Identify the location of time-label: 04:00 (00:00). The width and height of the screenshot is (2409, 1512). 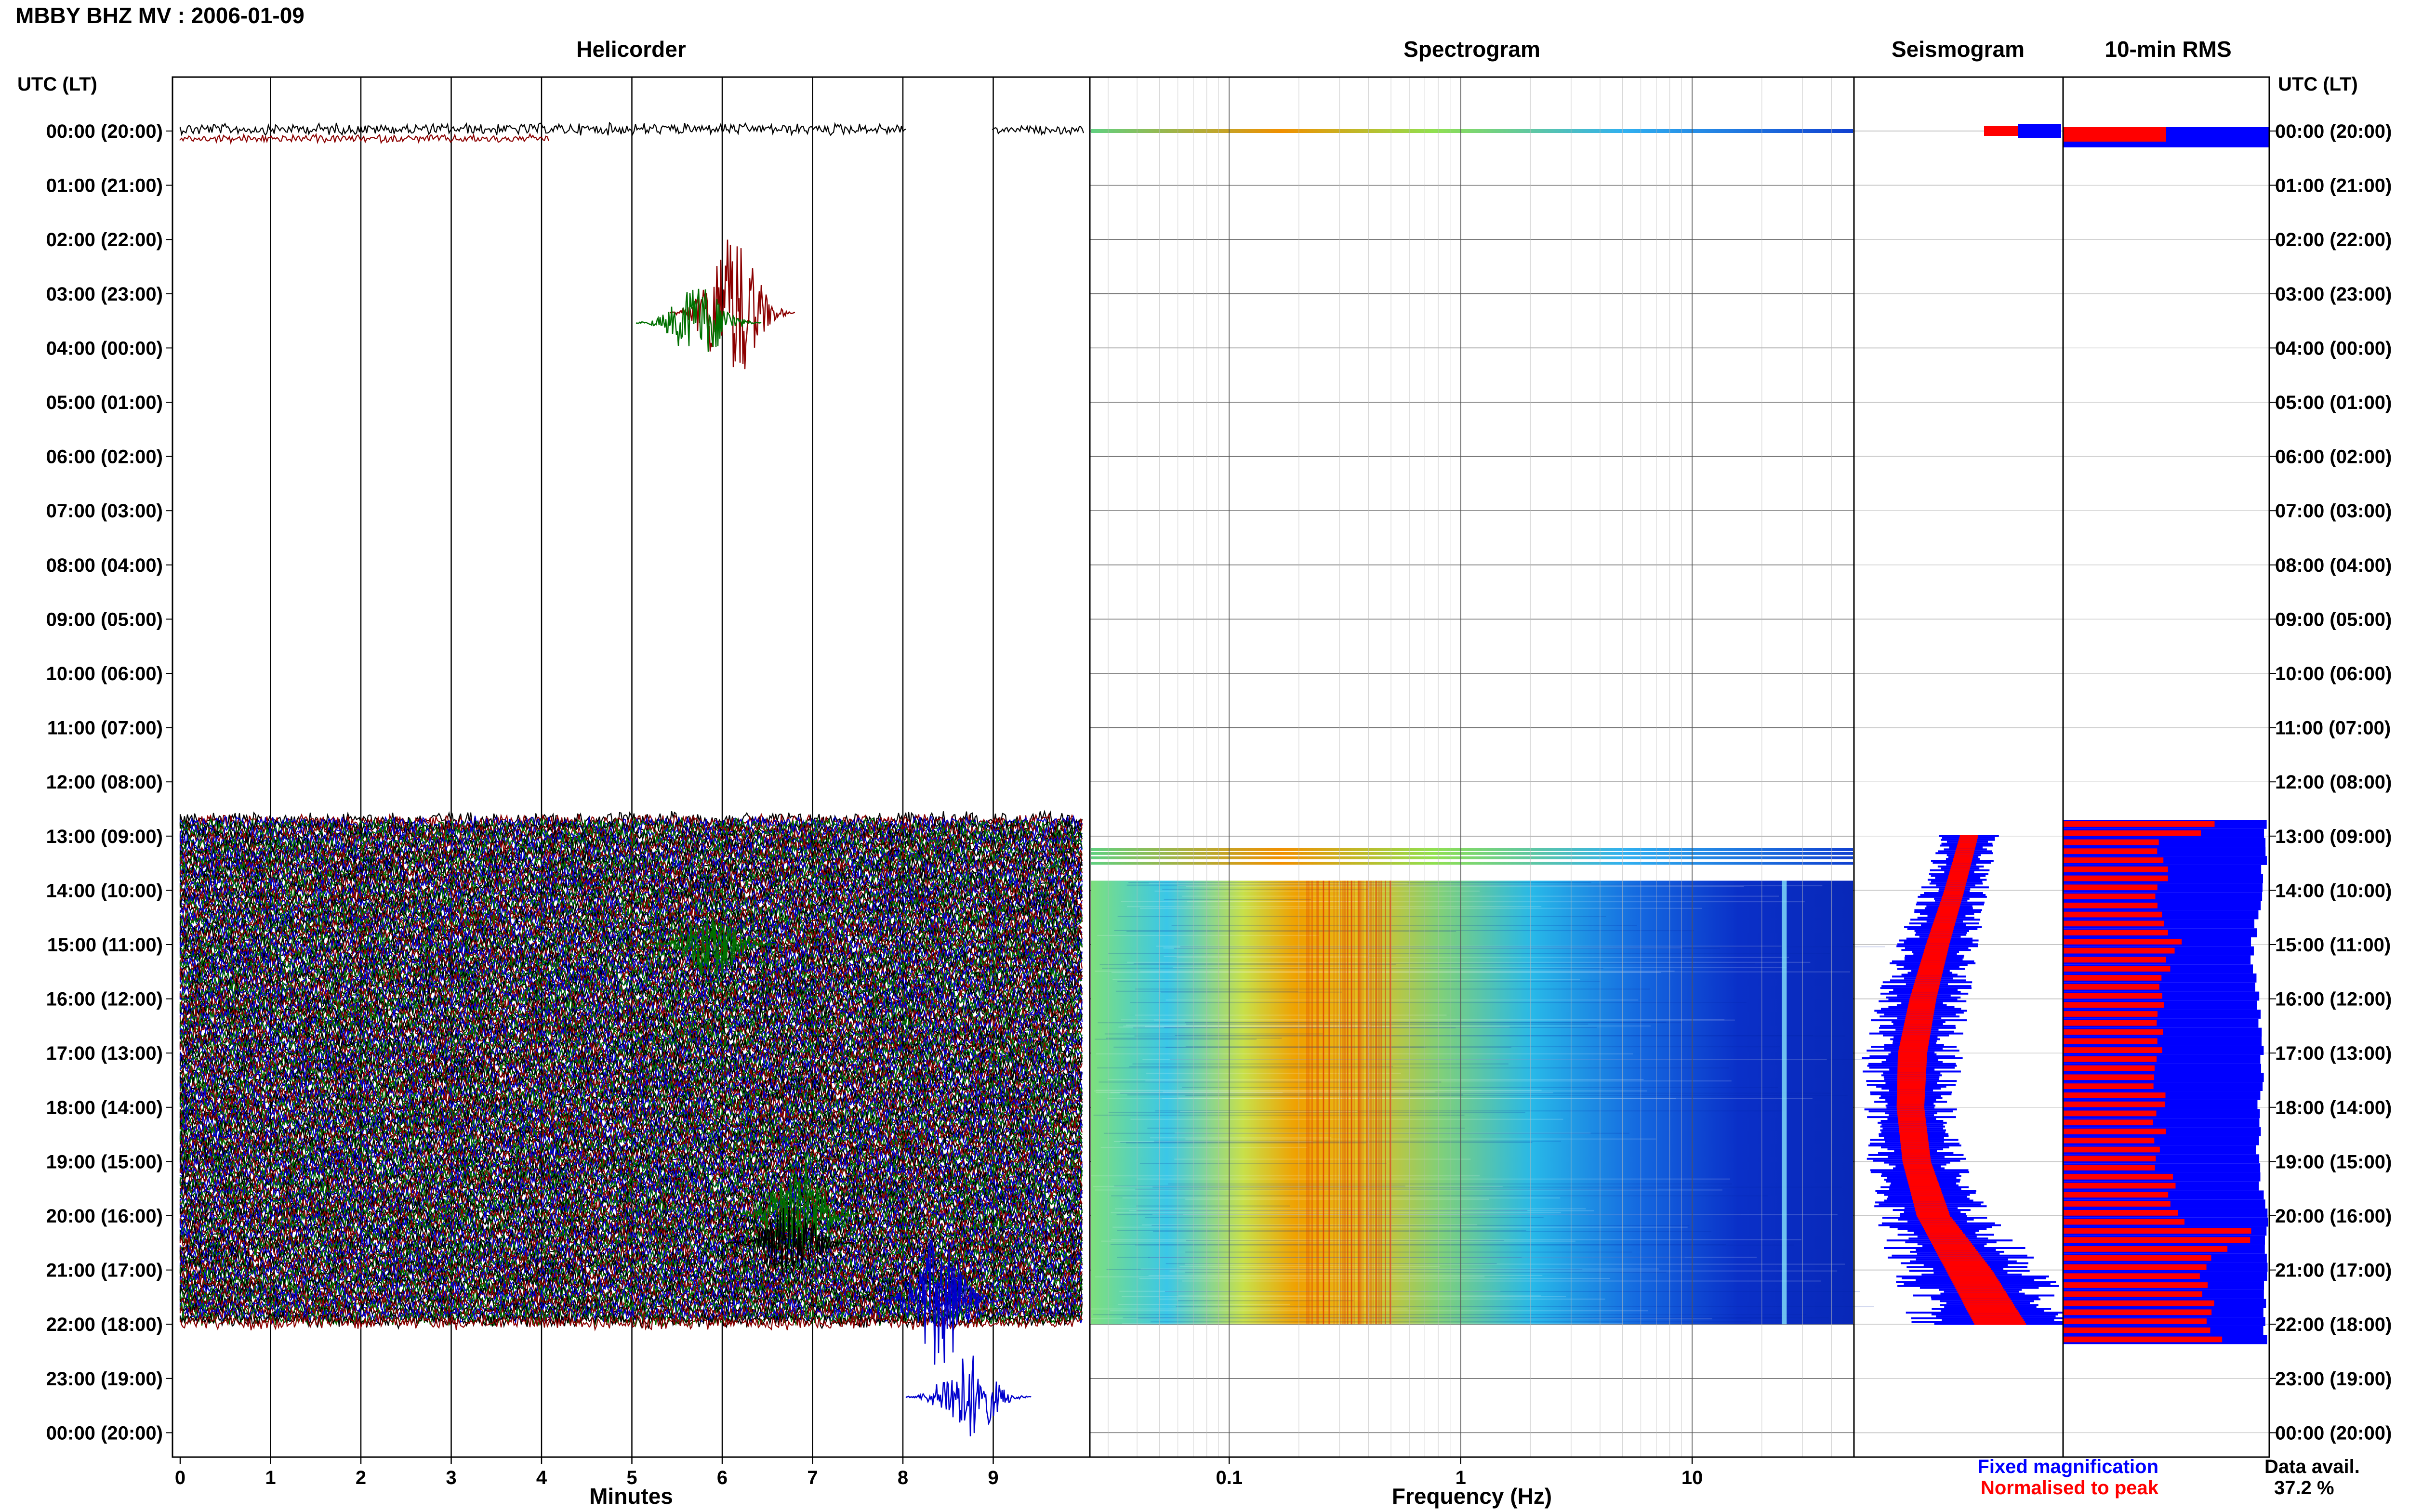
(2333, 348).